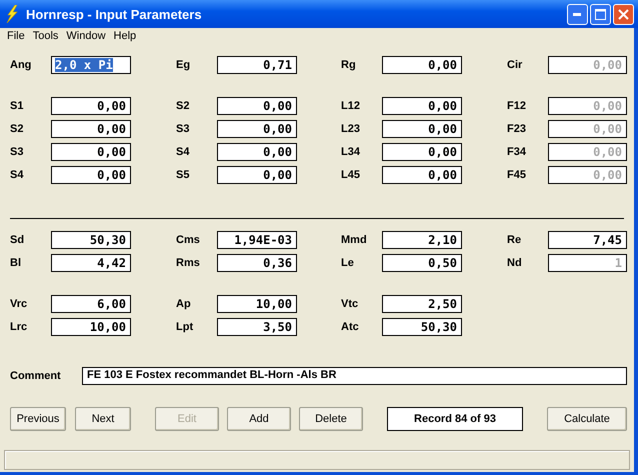 The image size is (638, 475). Describe the element at coordinates (103, 419) in the screenshot. I see `command-button: Next` at that location.